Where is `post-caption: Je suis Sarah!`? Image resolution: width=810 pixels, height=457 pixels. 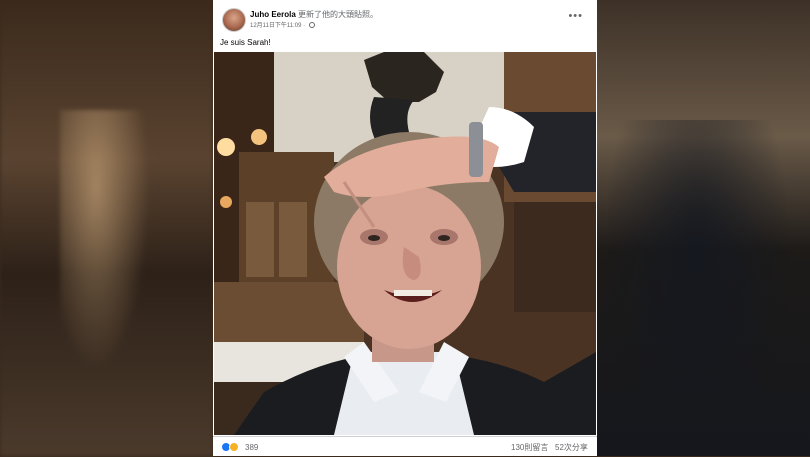
post-caption: Je suis Sarah! is located at coordinates (245, 42).